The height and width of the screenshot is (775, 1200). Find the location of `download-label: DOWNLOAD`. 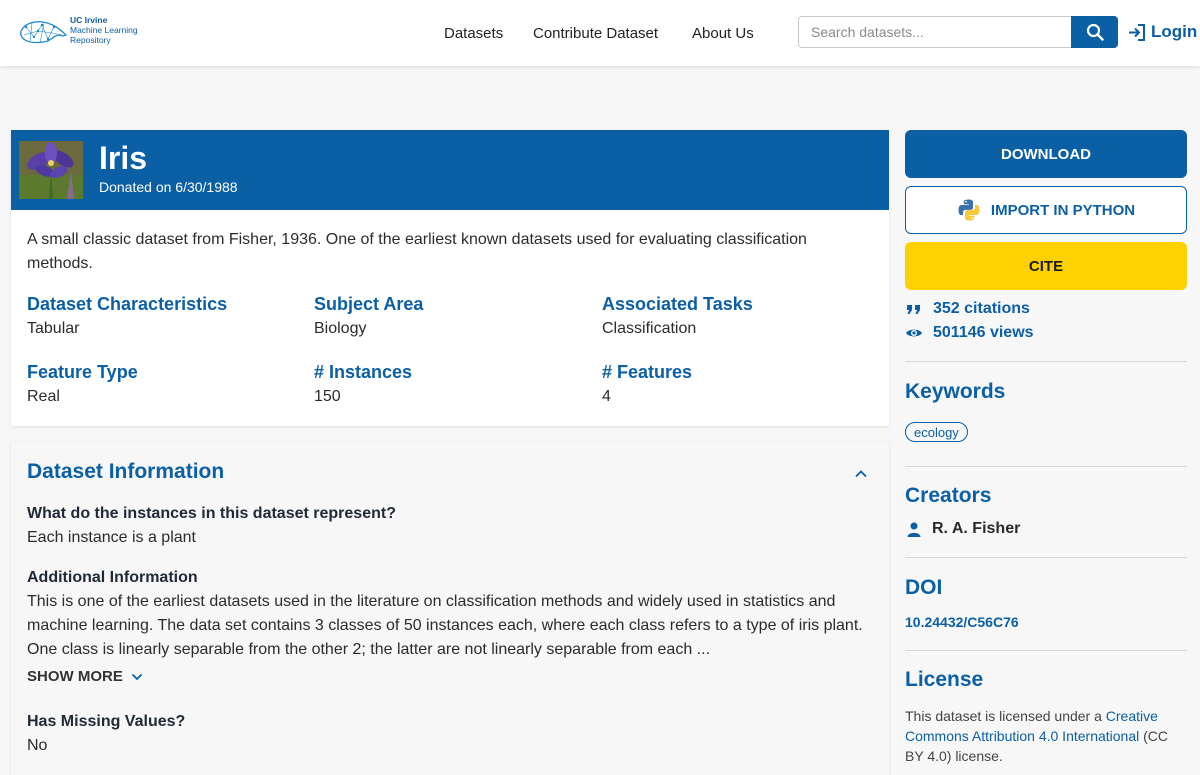

download-label: DOWNLOAD is located at coordinates (1046, 154).